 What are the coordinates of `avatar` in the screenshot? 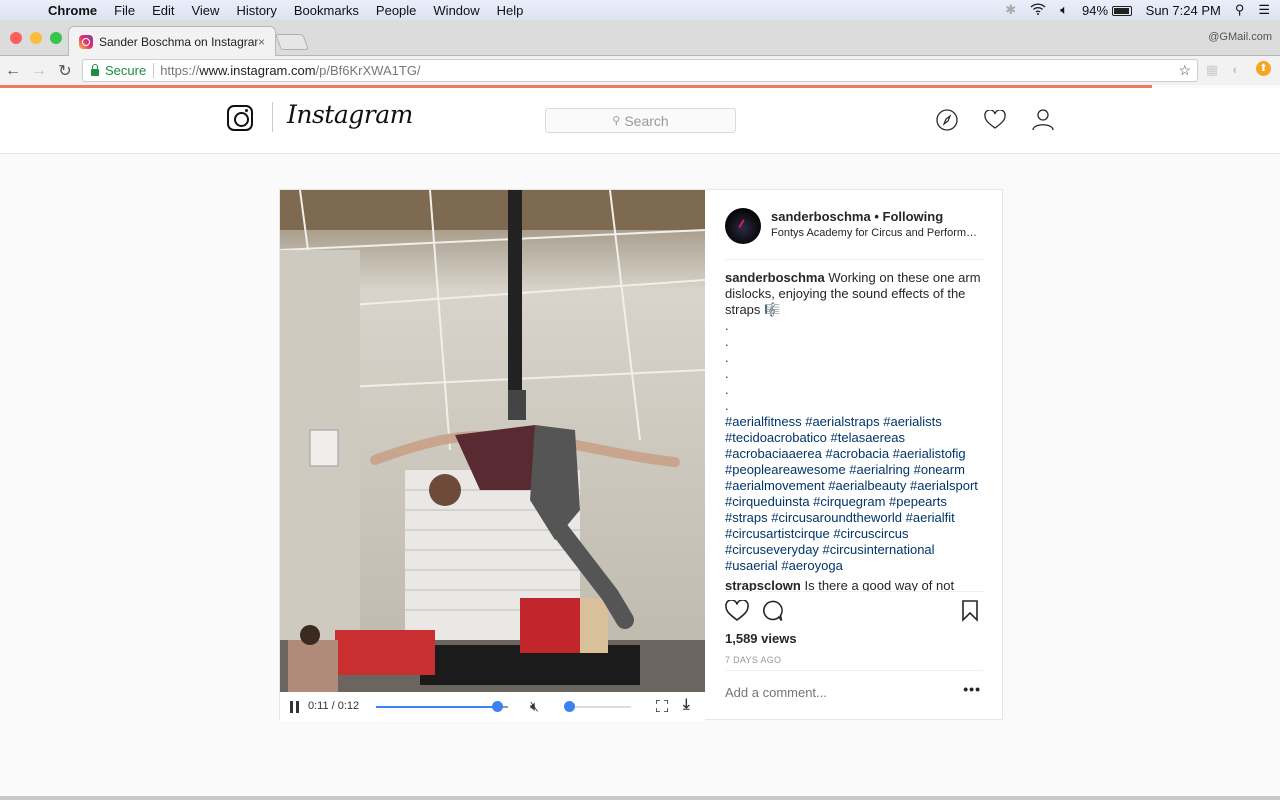 It's located at (743, 226).